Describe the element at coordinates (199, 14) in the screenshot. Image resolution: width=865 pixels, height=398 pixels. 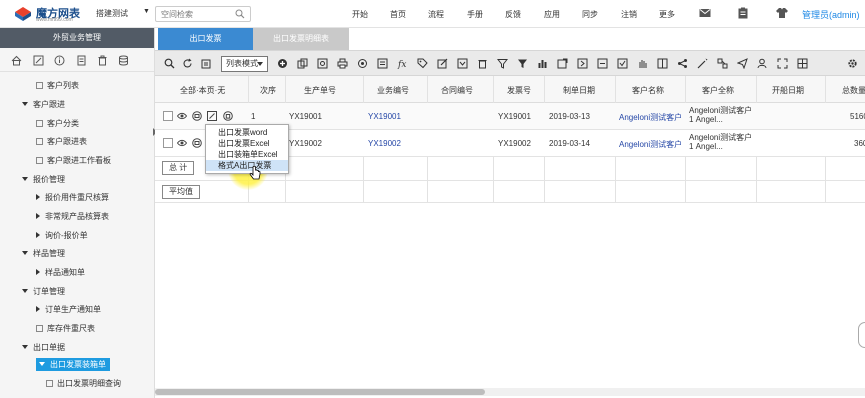
I see `search-input` at that location.